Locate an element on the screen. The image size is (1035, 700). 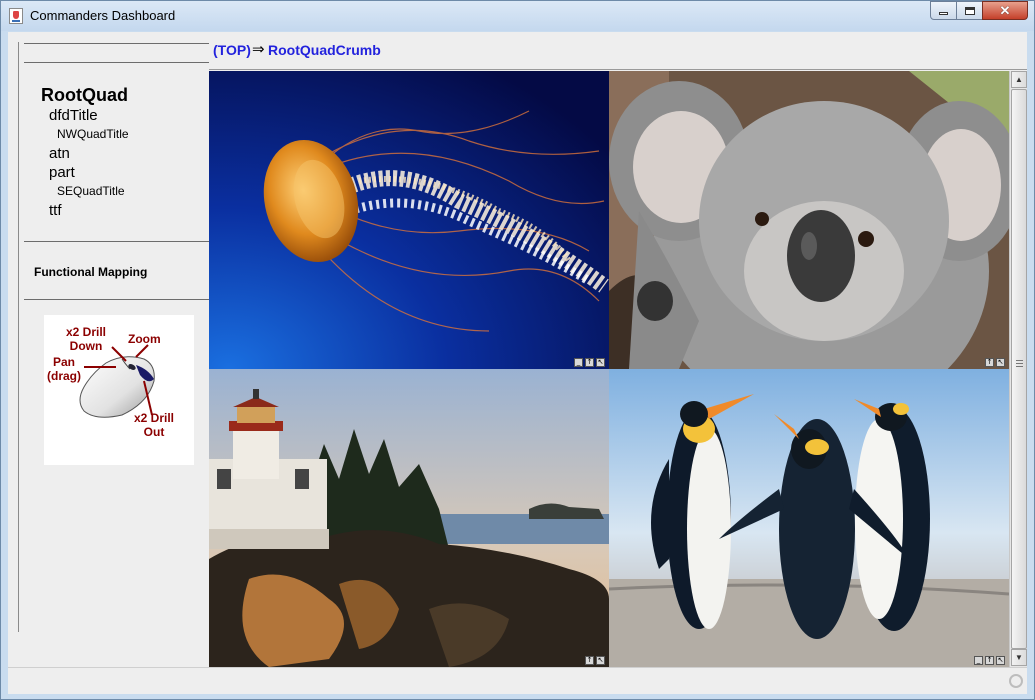
pan-label: Pan (drag) is located at coordinates (64, 369).